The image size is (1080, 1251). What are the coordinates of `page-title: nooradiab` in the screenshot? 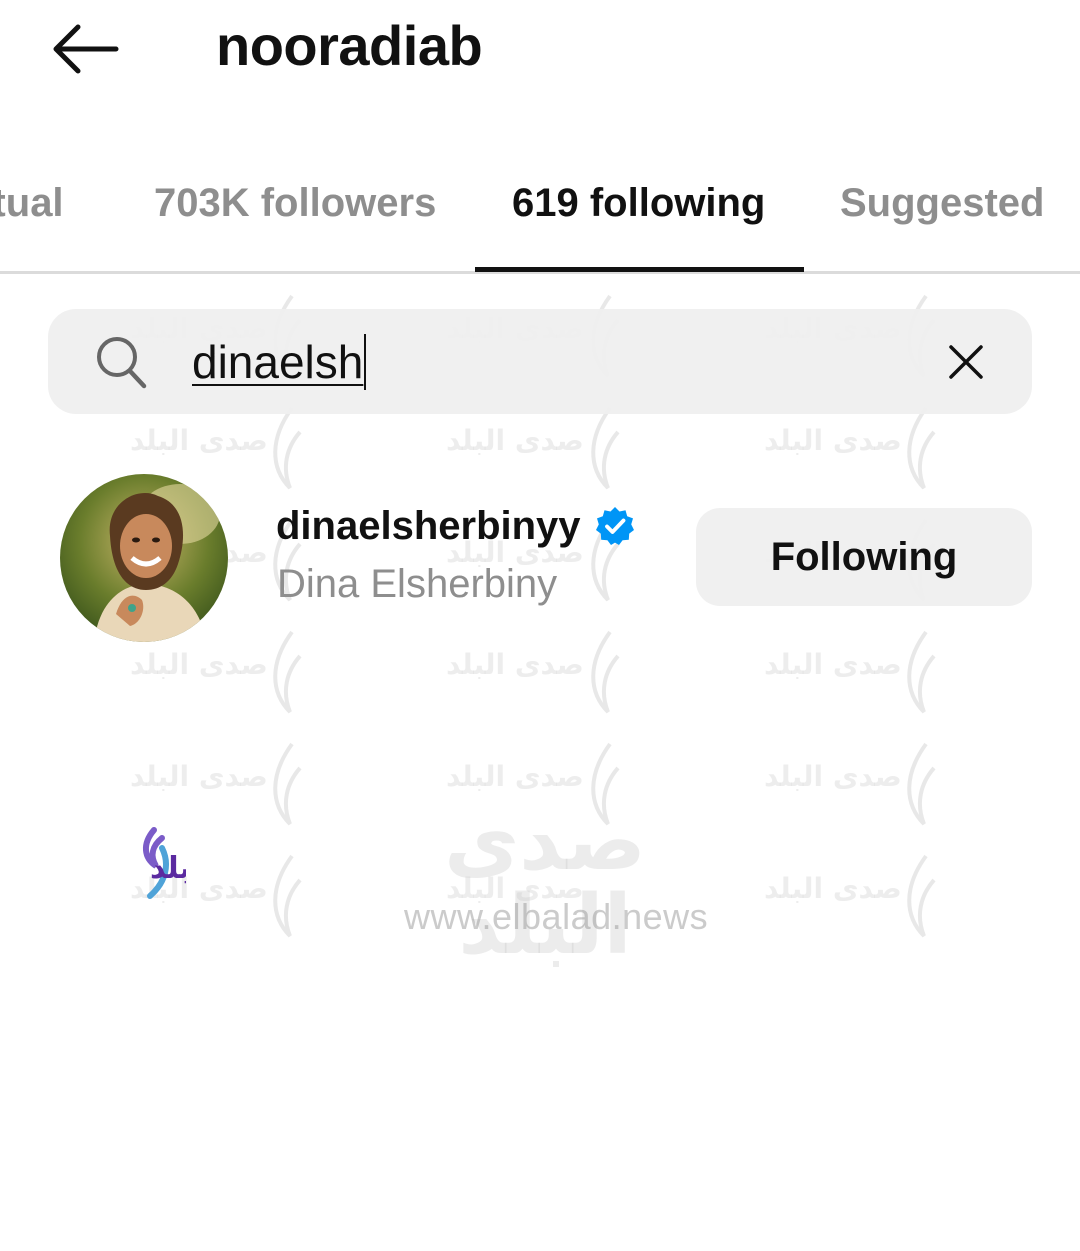 It's located at (349, 45).